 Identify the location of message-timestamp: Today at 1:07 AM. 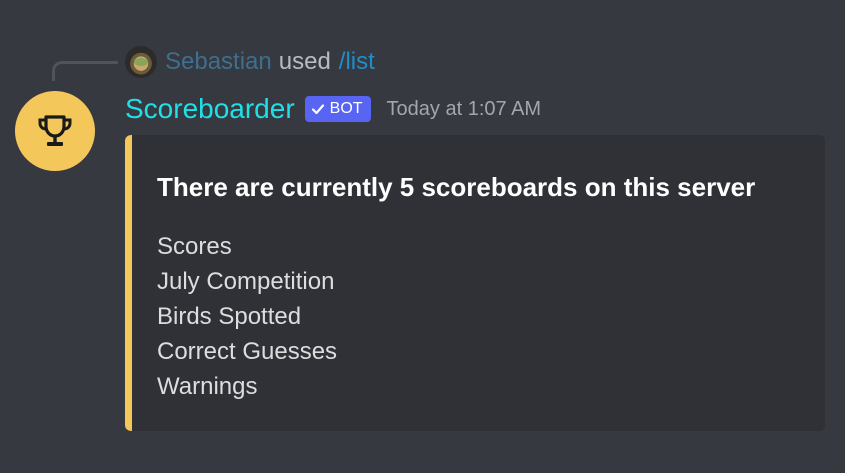
(464, 109).